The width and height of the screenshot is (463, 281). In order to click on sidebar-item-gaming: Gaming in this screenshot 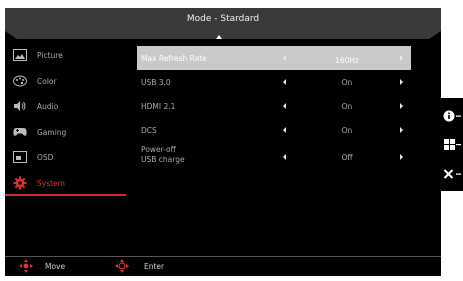, I will do `click(65, 133)`.